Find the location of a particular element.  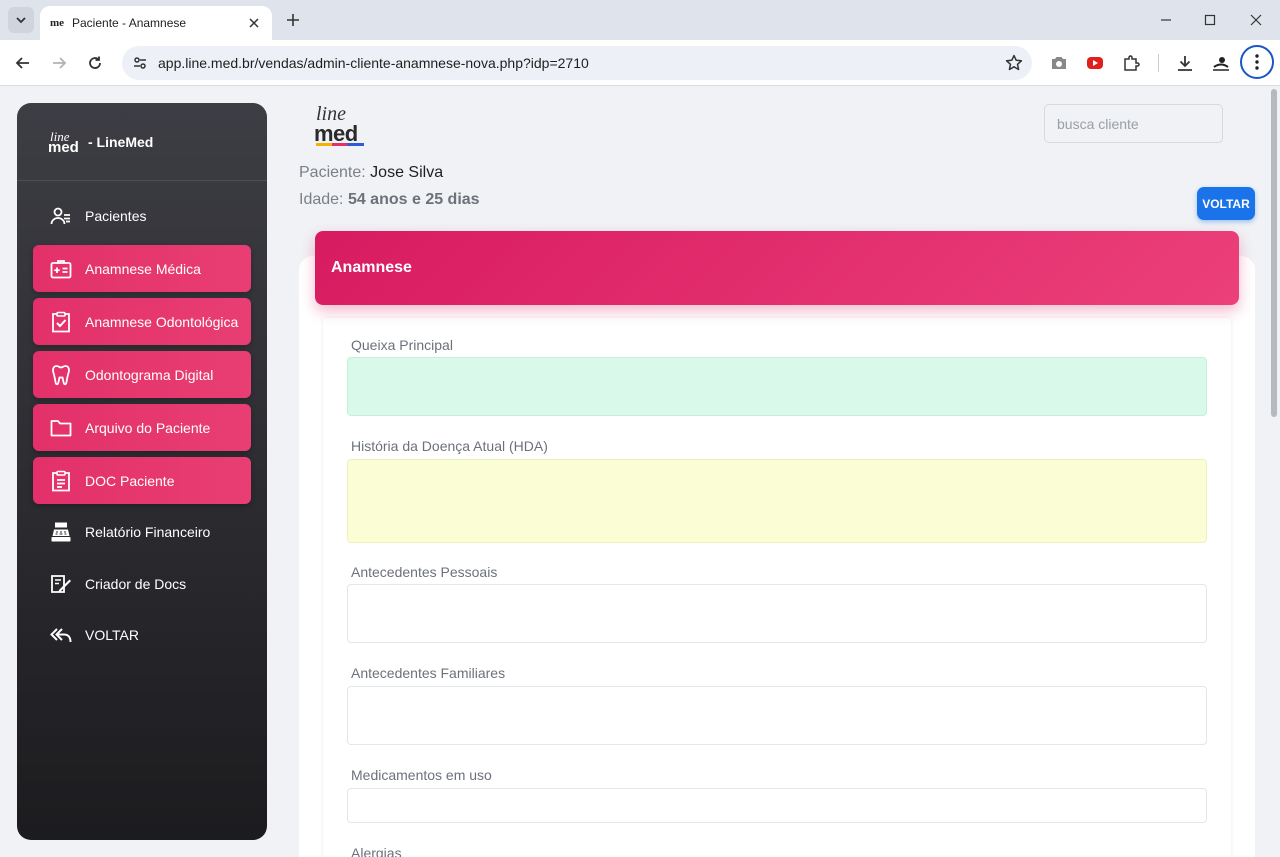

sidebar-item-label: DOC Paciente is located at coordinates (130, 480).